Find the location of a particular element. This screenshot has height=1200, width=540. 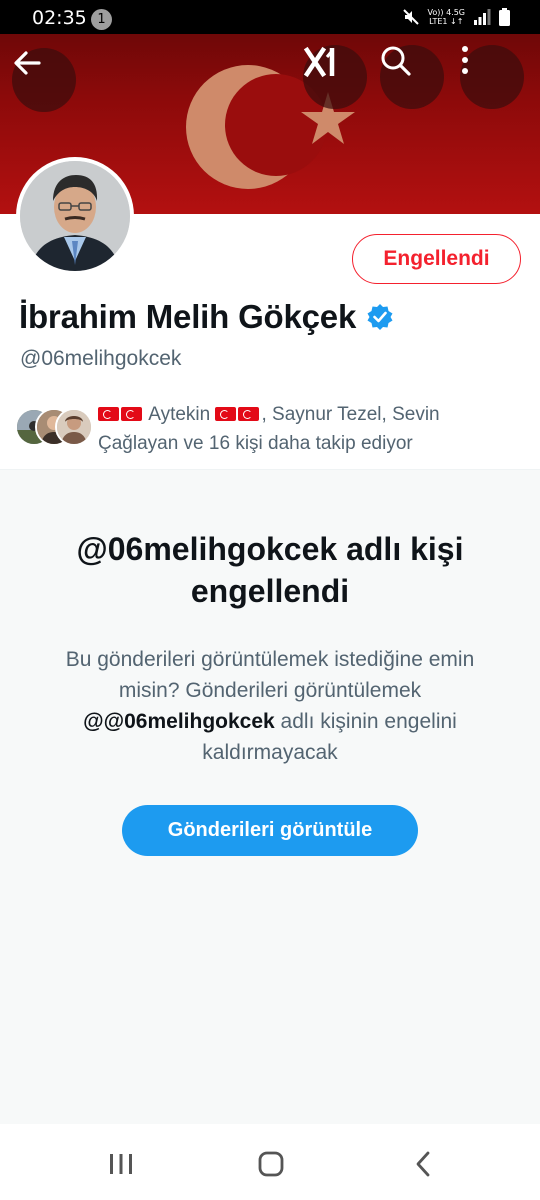

profile-avatar is located at coordinates (75, 216).